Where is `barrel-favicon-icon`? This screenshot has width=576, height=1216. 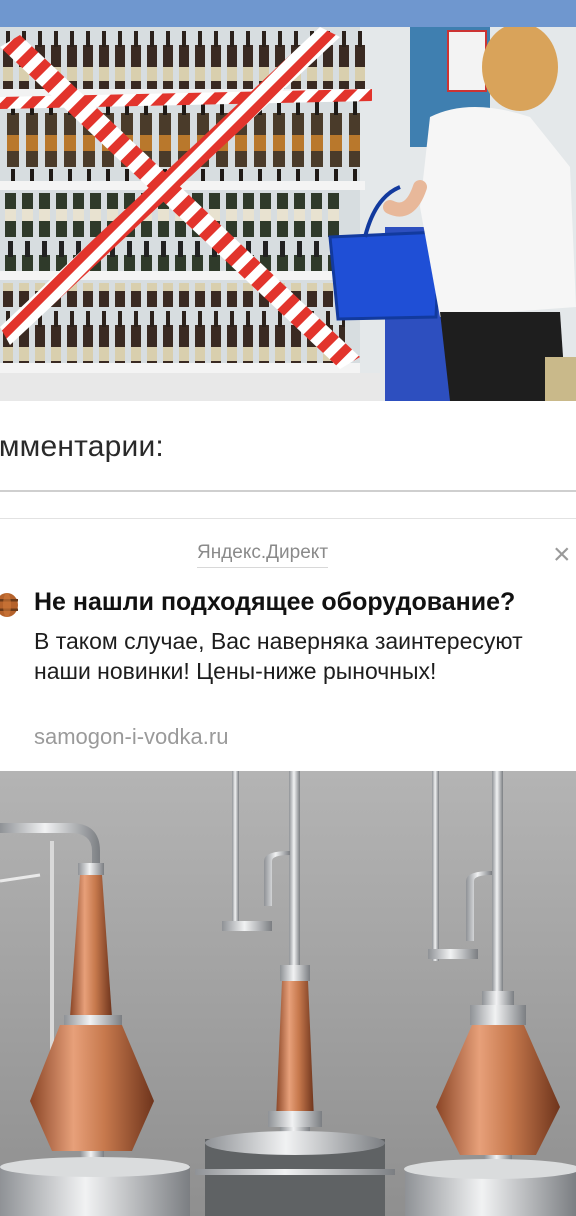
barrel-favicon-icon is located at coordinates (10, 605).